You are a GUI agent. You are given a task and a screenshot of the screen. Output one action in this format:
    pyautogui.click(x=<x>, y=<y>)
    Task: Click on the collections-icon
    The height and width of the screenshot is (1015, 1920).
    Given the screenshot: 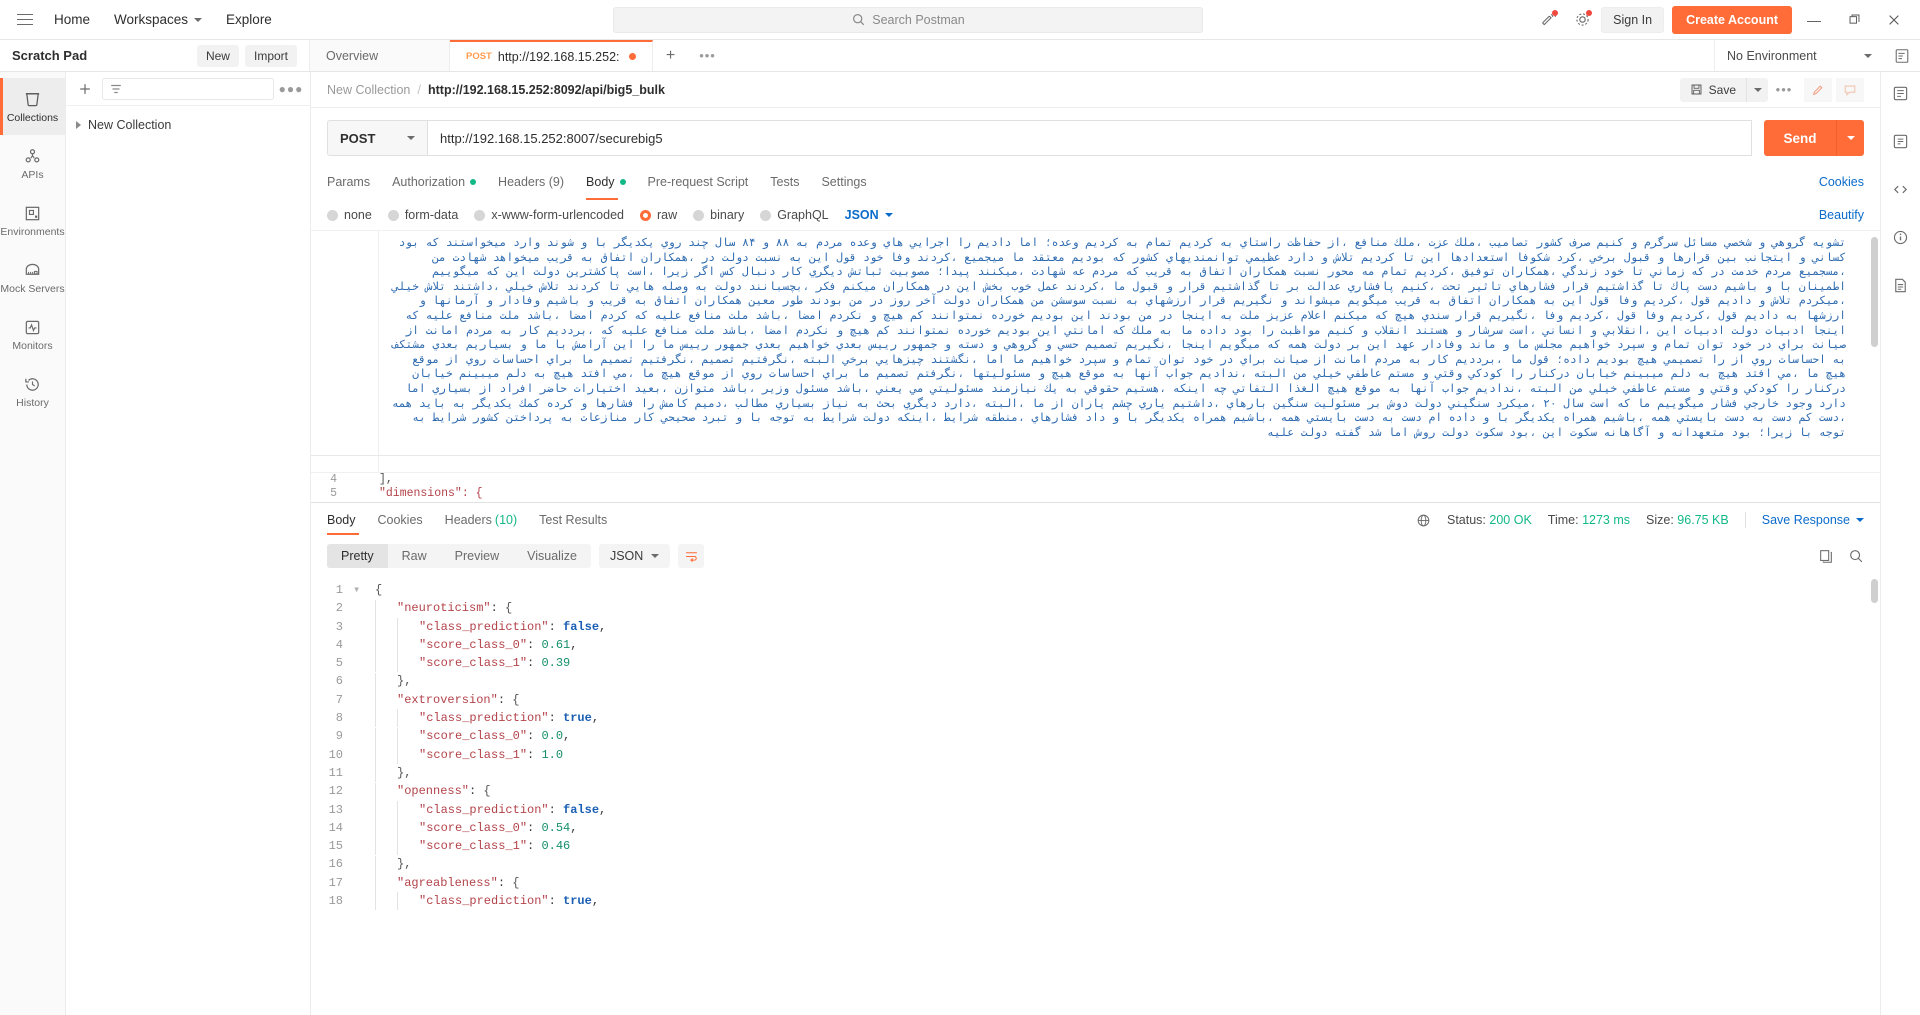 What is the action you would take?
    pyautogui.click(x=32, y=99)
    